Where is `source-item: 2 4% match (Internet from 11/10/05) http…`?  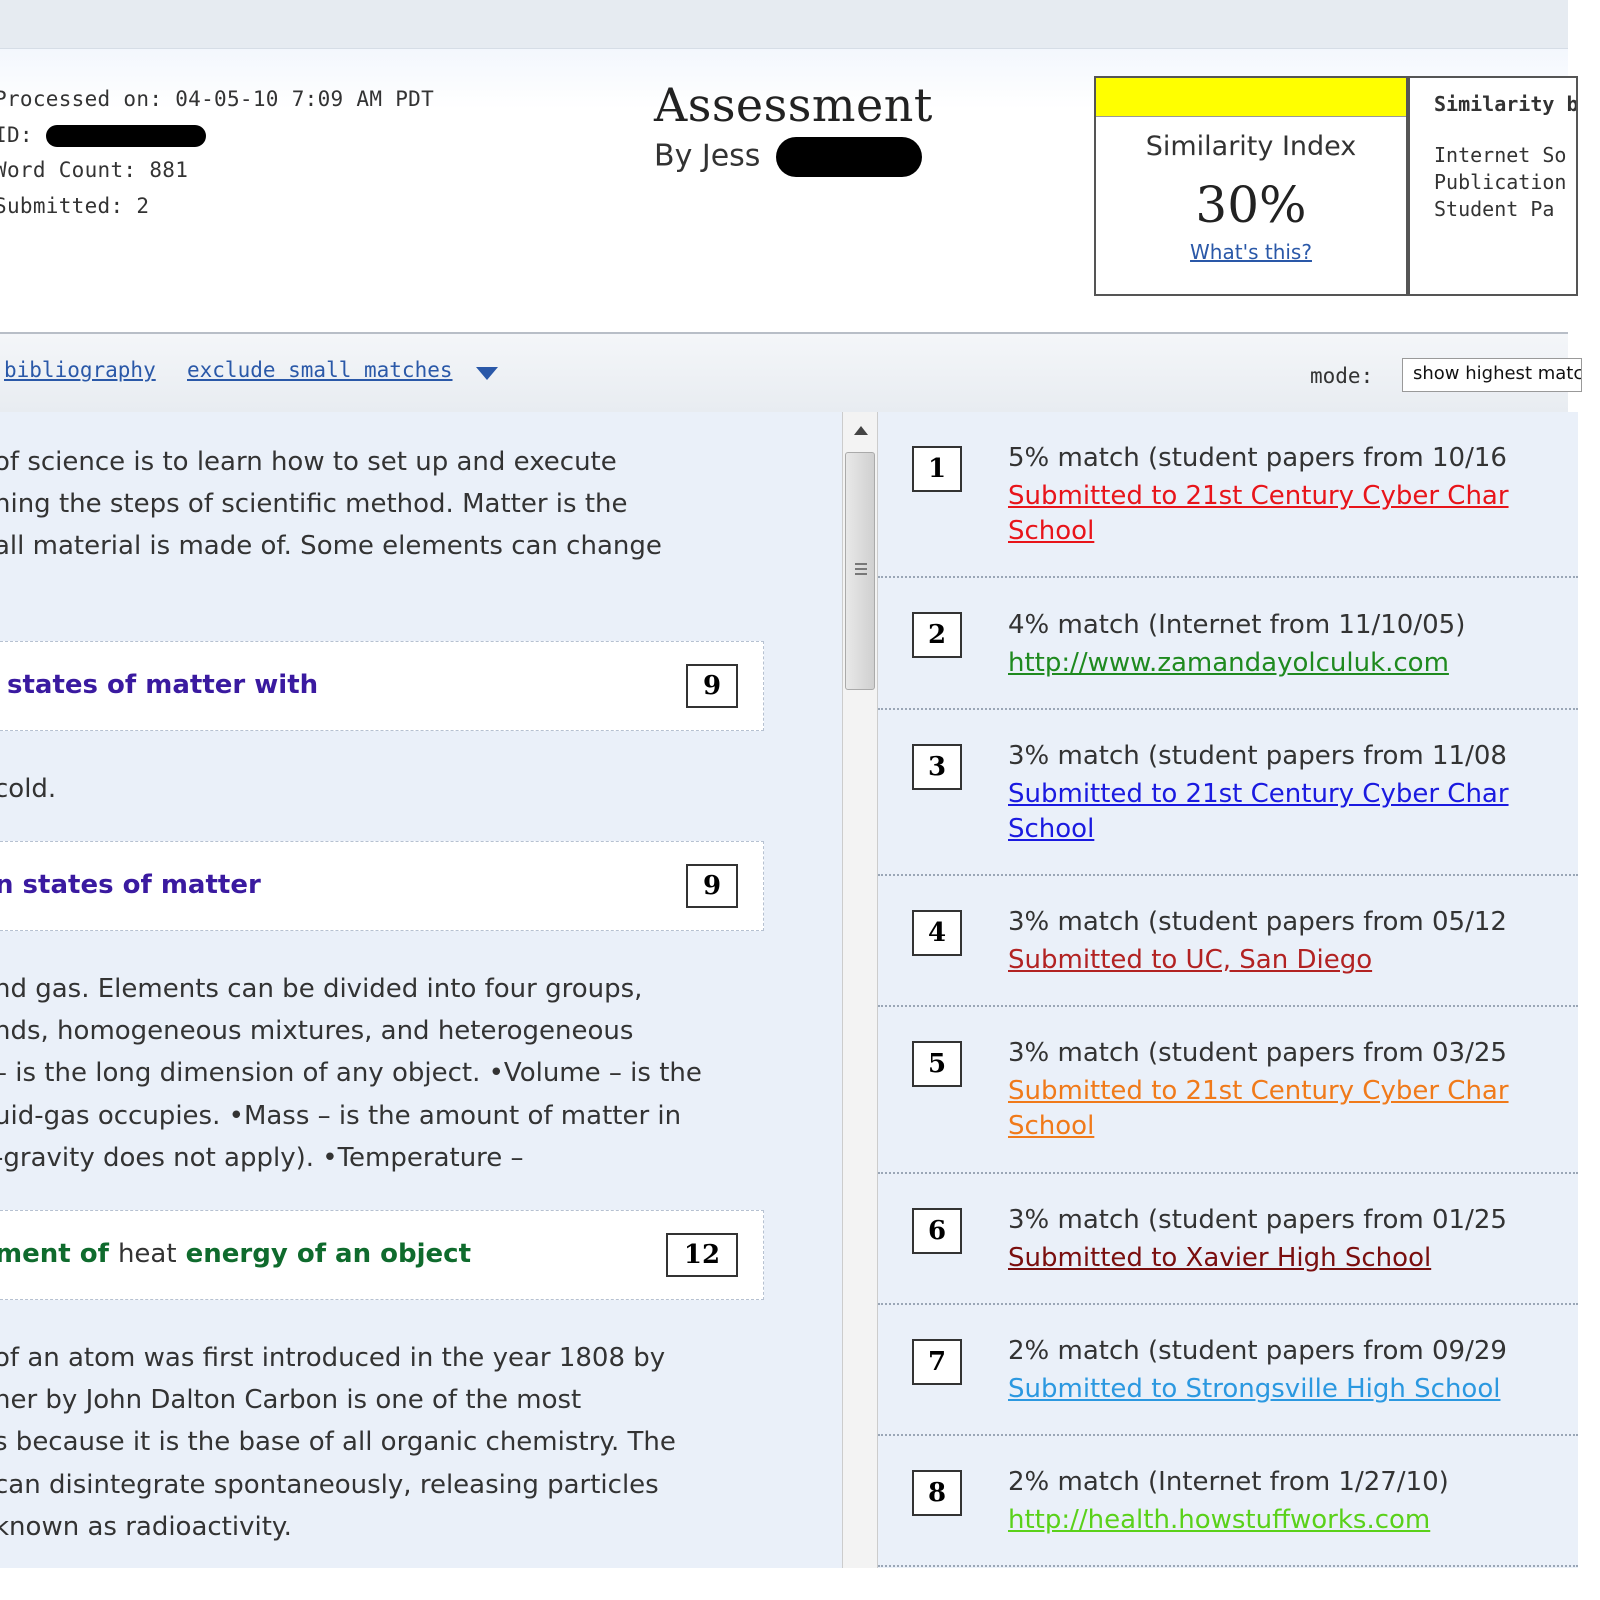
source-item: 2 4% match (Internet from 11/10/05) http… is located at coordinates (1228, 644).